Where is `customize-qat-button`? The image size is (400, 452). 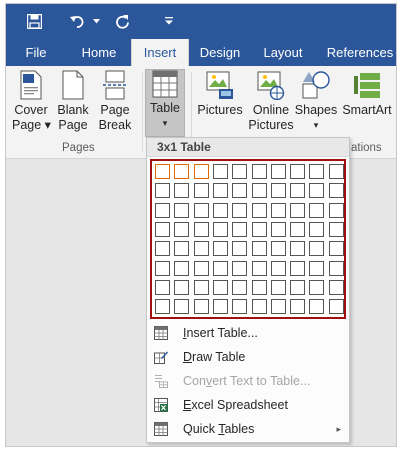
customize-qat-button is located at coordinates (169, 21).